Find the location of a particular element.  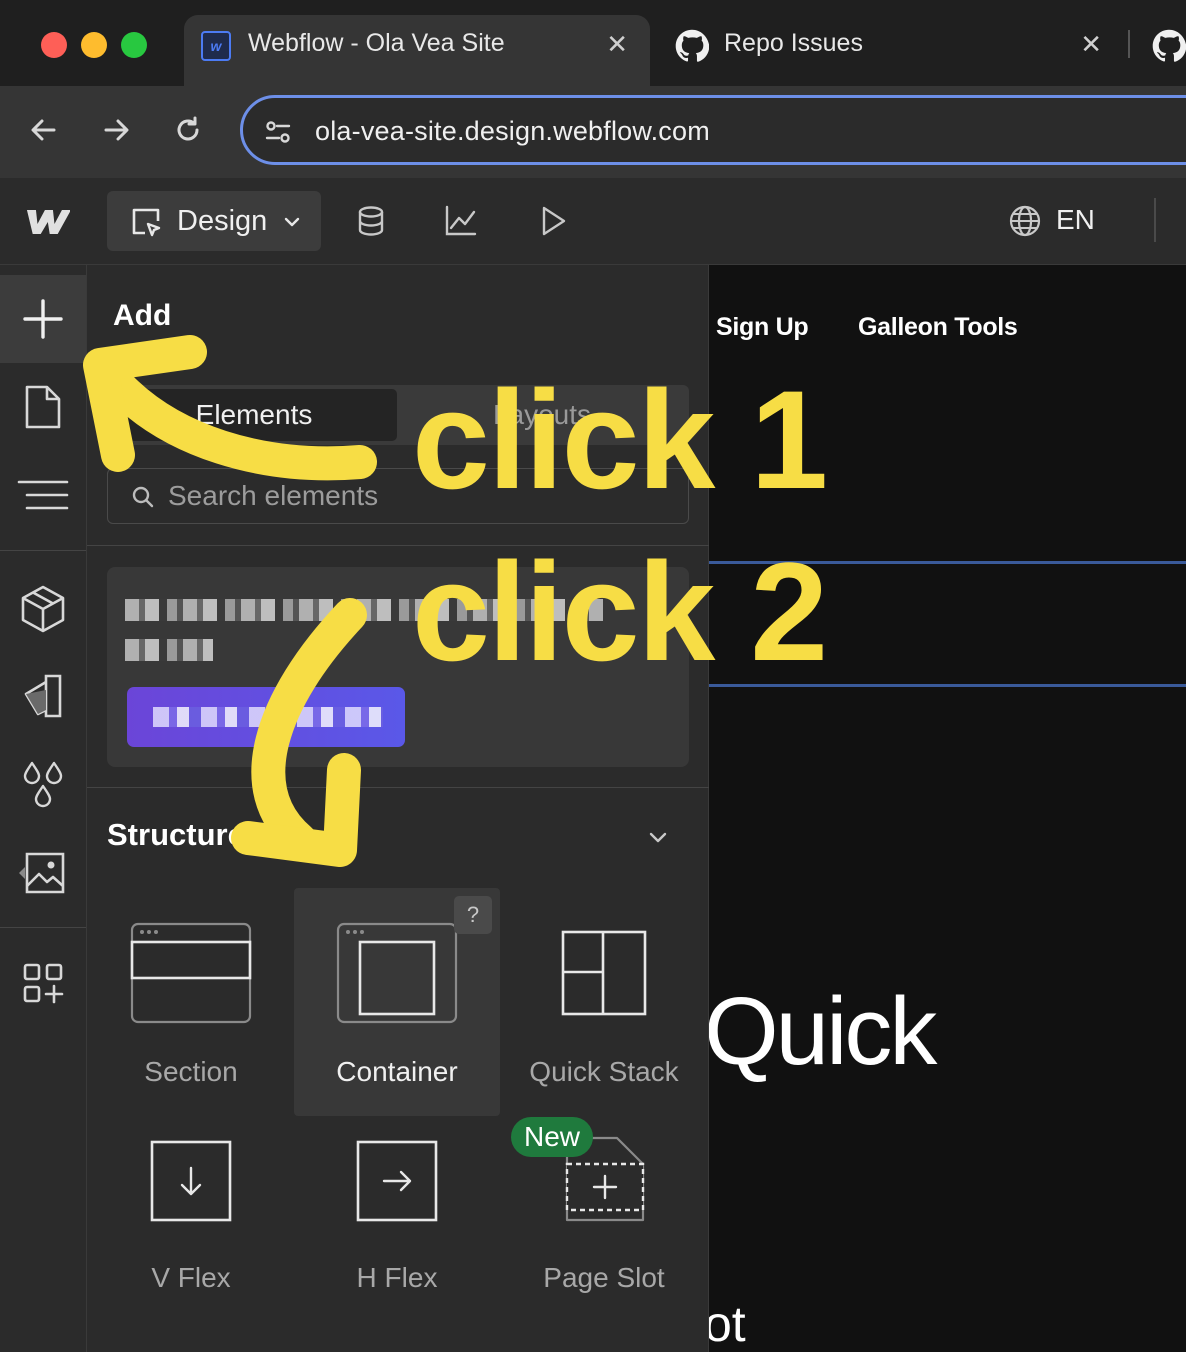

annotation-click-1: click 1 is located at coordinates (620, 439).